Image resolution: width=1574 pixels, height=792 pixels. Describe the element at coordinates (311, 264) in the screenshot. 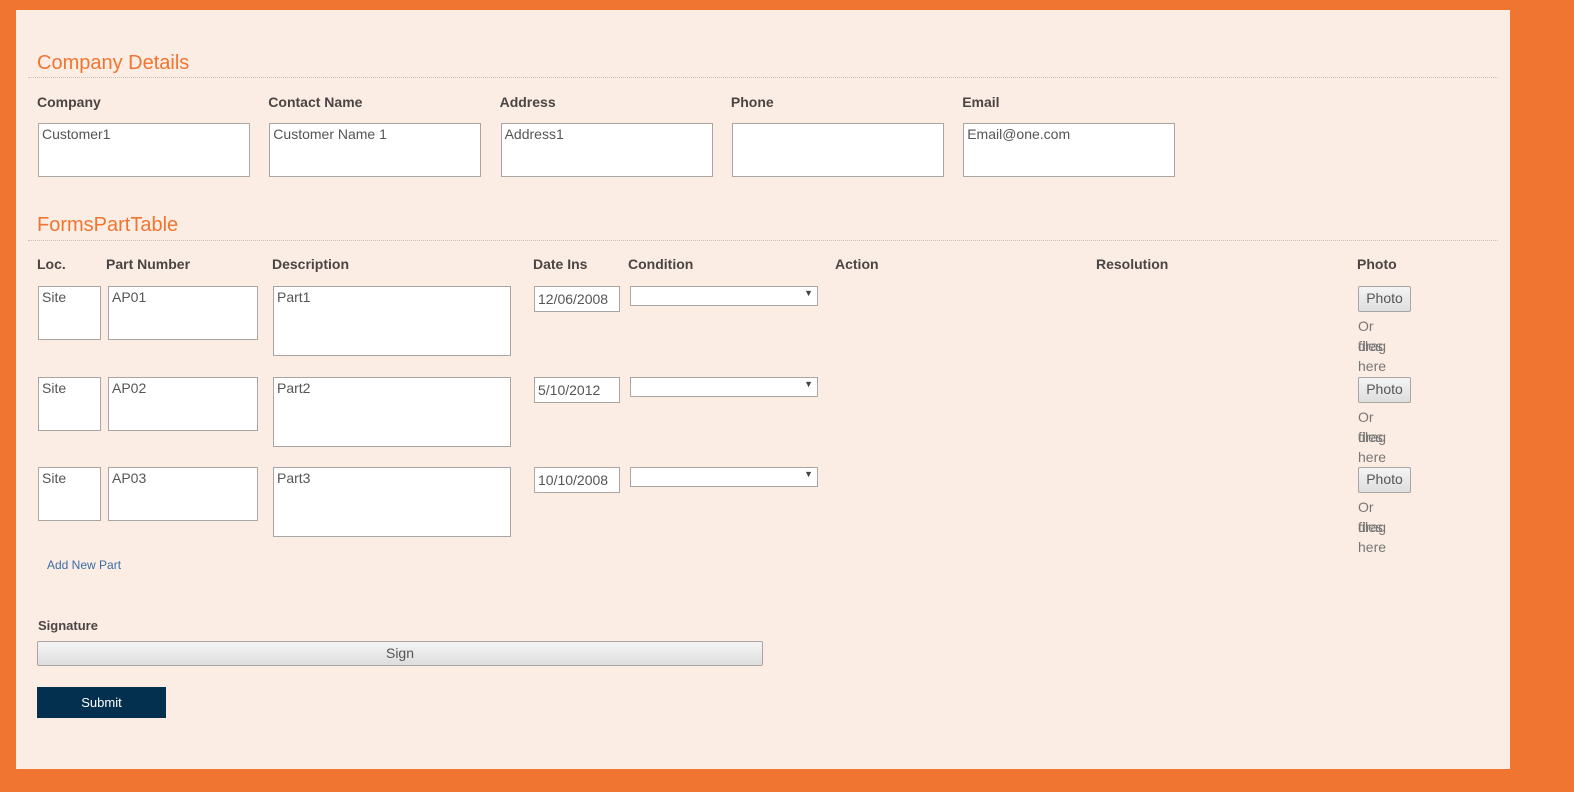

I see `column-header-description: Description` at that location.